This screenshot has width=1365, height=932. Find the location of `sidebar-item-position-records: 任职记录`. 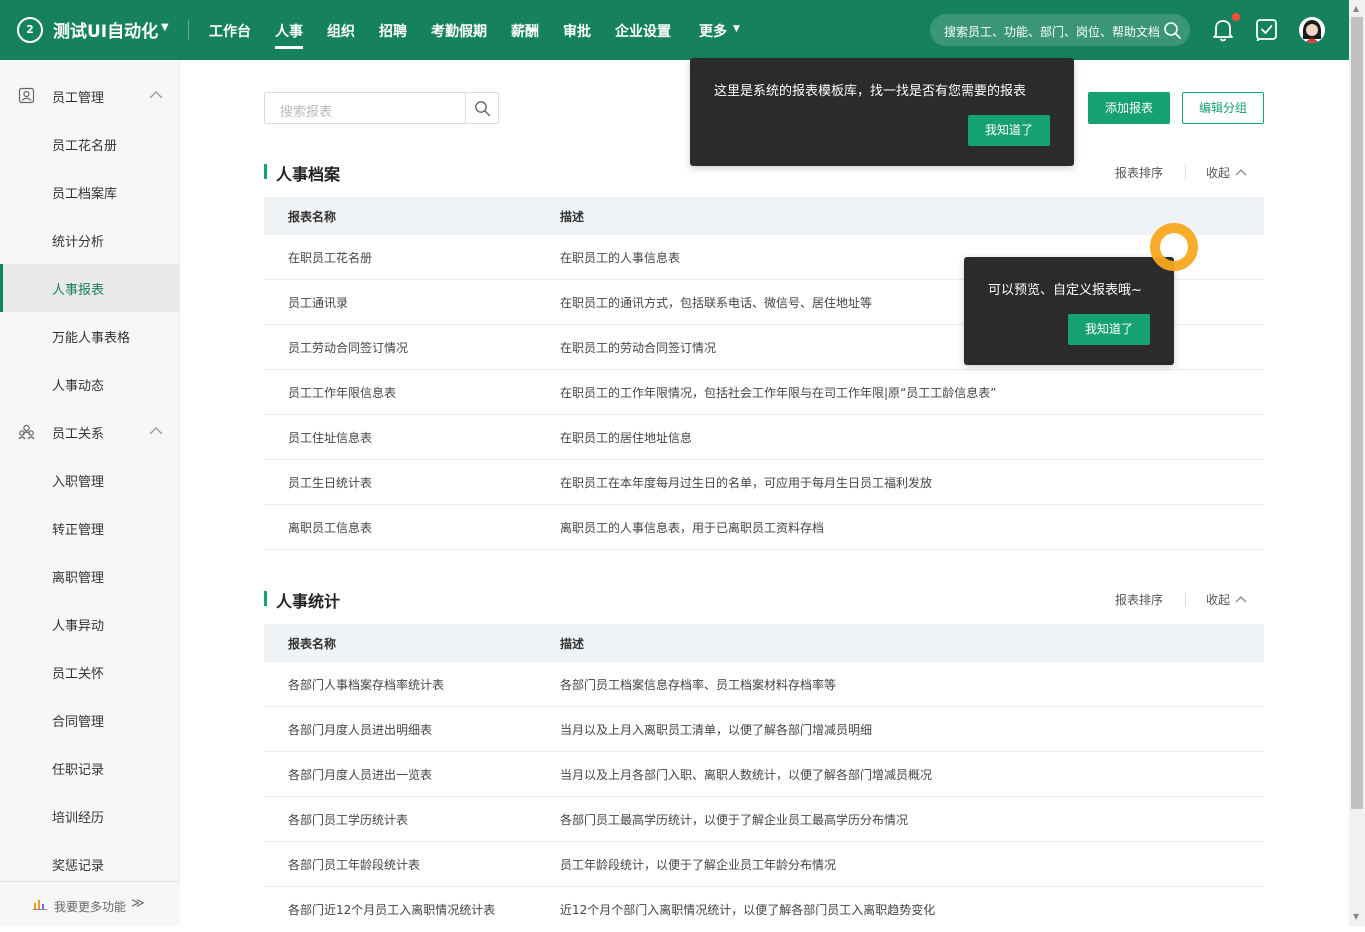

sidebar-item-position-records: 任职记录 is located at coordinates (90, 768).